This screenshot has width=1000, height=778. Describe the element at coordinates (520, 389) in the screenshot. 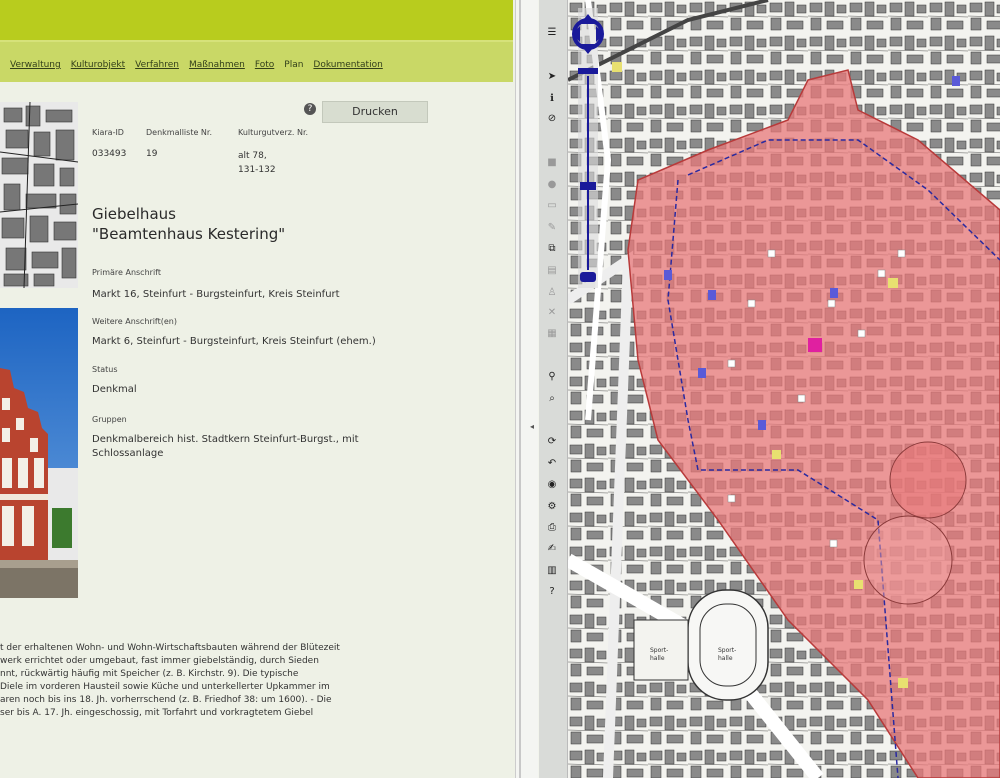

I see `splitter-line` at that location.